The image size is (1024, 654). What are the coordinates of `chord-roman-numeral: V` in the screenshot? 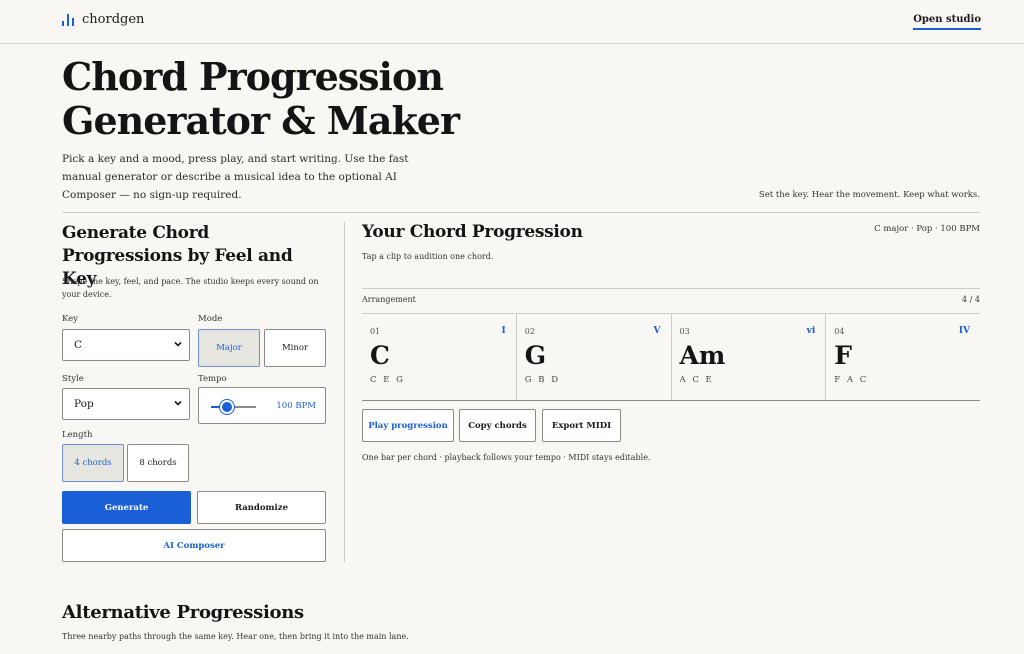 It's located at (657, 331).